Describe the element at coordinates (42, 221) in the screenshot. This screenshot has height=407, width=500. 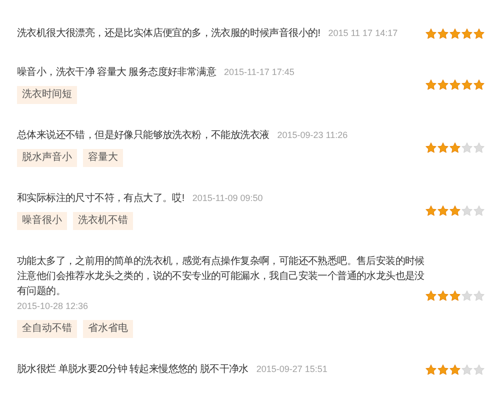
I see `review-tag: 噪音很小` at that location.